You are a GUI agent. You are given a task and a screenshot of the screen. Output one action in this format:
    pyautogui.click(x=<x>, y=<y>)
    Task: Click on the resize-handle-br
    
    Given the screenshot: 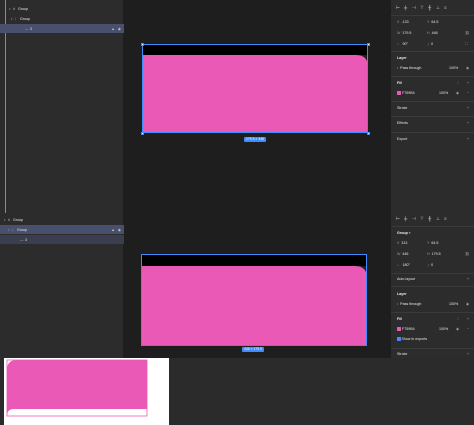 What is the action you would take?
    pyautogui.click(x=368, y=133)
    